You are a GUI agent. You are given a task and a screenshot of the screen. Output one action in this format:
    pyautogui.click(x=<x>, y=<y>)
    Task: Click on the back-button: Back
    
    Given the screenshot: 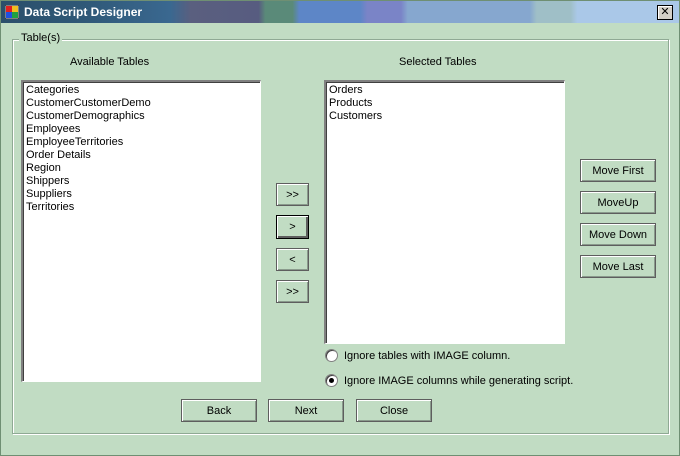 What is the action you would take?
    pyautogui.click(x=219, y=410)
    